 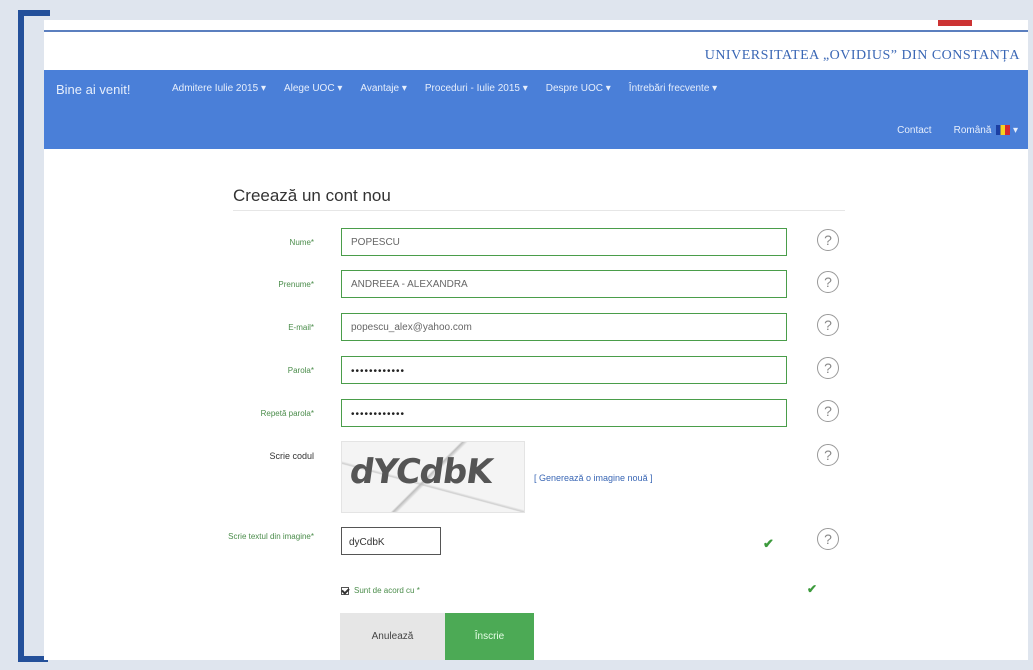 I want to click on row-prenume: Prenume* ANDREEA - ALEXANDRA ✔ ?, so click(x=536, y=285).